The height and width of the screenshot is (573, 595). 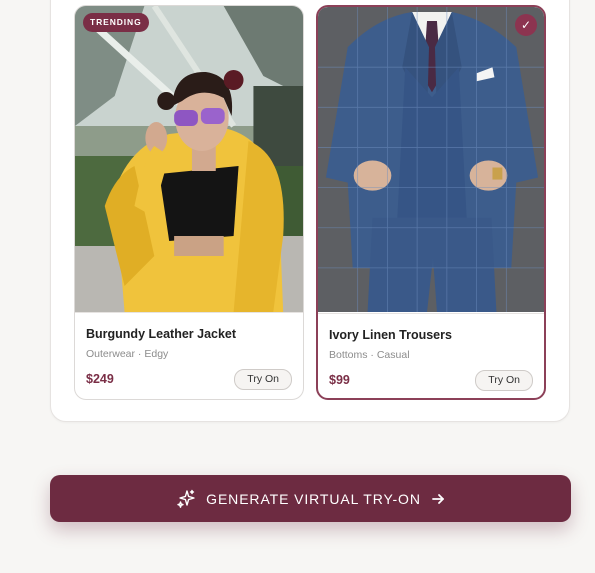 What do you see at coordinates (116, 22) in the screenshot?
I see `trending-badge: TRENDING` at bounding box center [116, 22].